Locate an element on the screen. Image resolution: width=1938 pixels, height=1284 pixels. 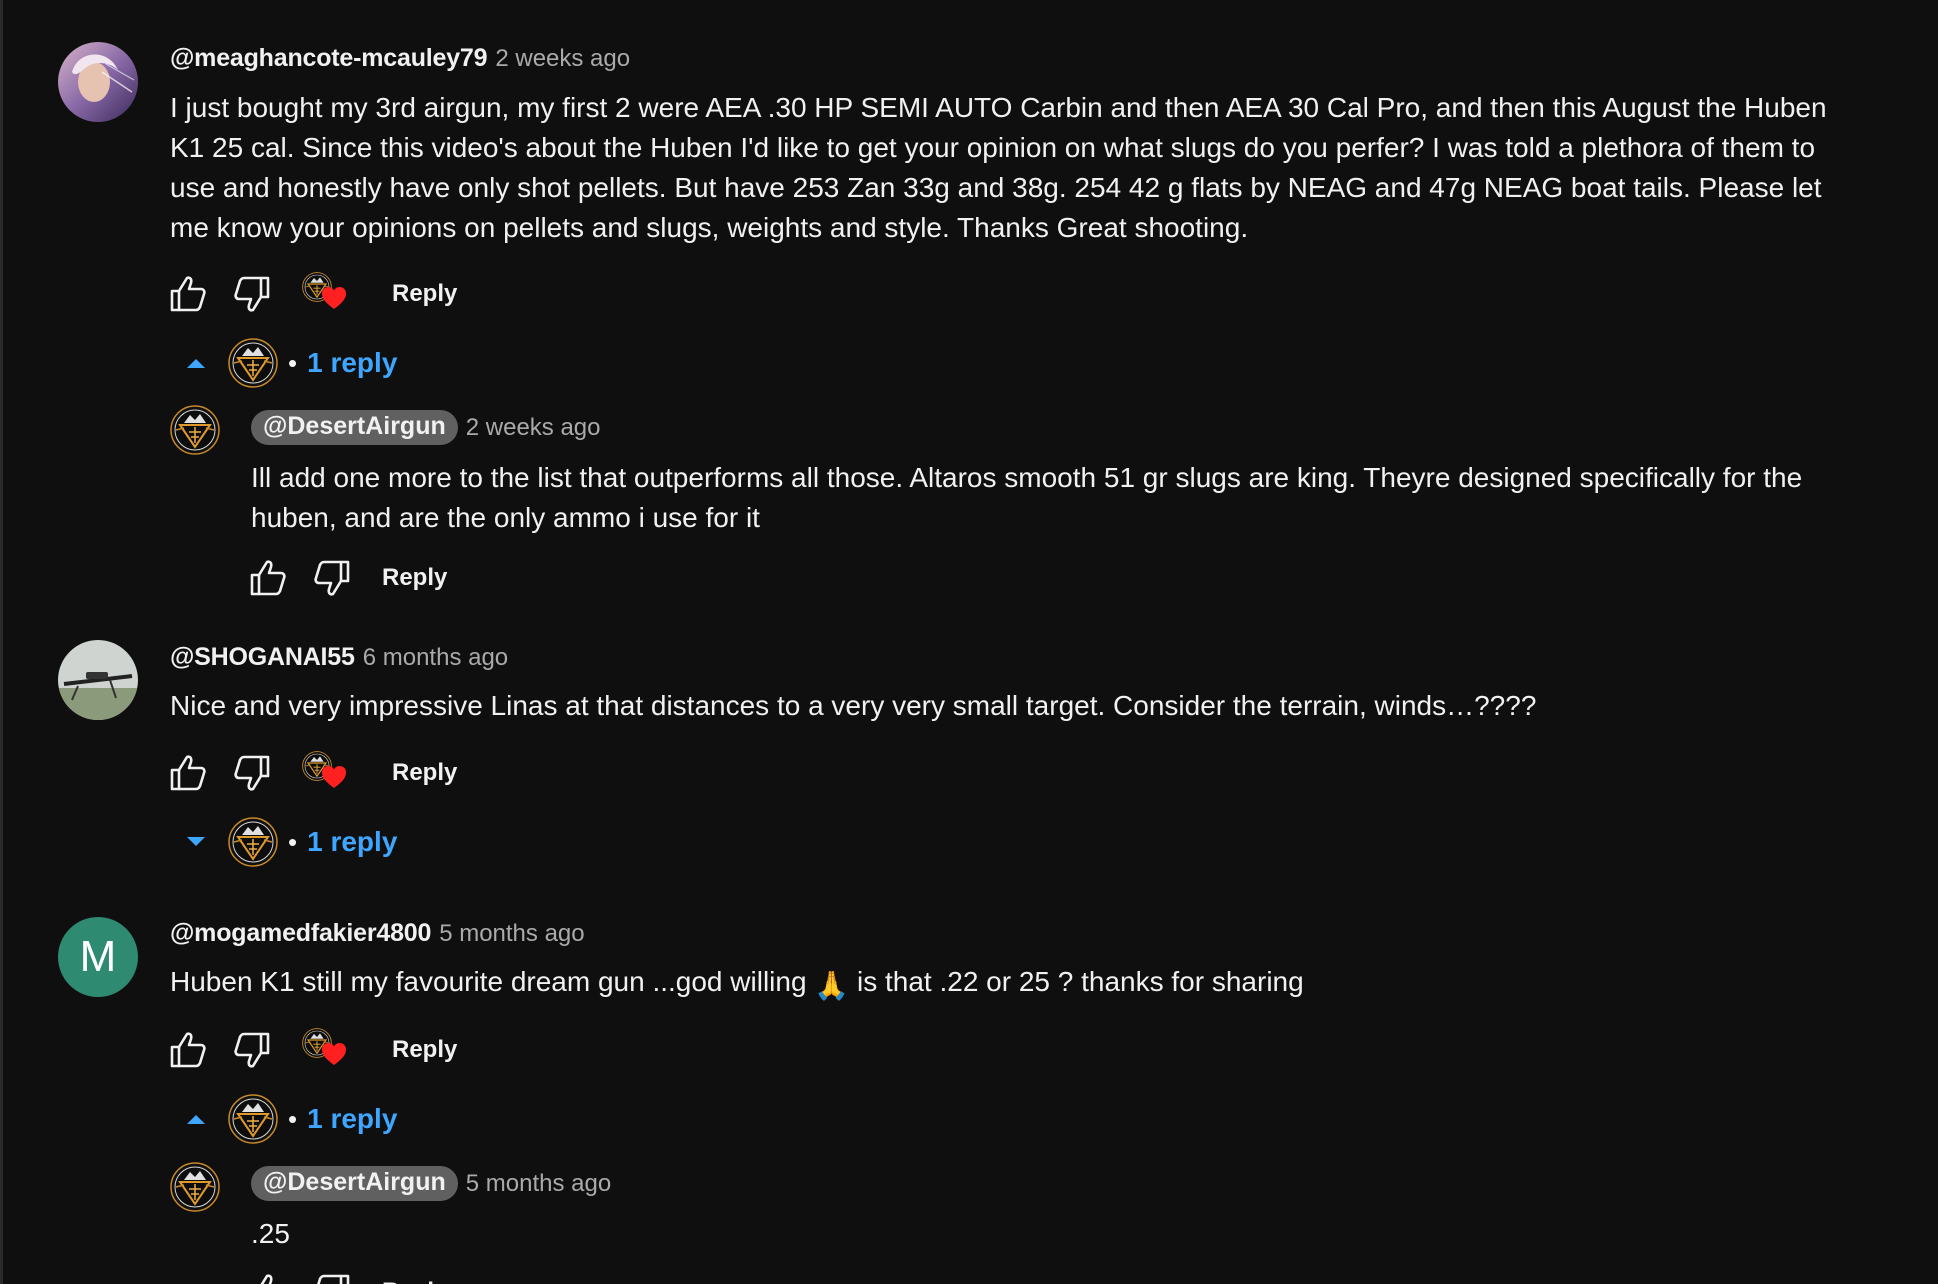
left-divider is located at coordinates (1, 642).